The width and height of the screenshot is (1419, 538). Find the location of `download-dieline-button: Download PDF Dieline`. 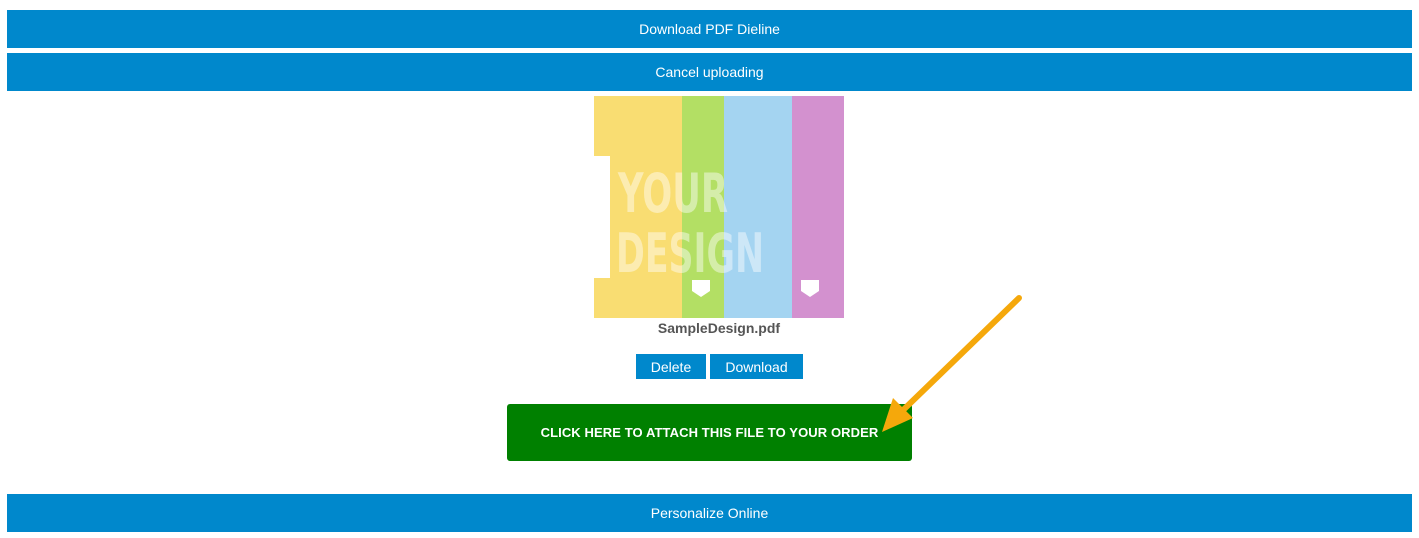

download-dieline-button: Download PDF Dieline is located at coordinates (709, 29).